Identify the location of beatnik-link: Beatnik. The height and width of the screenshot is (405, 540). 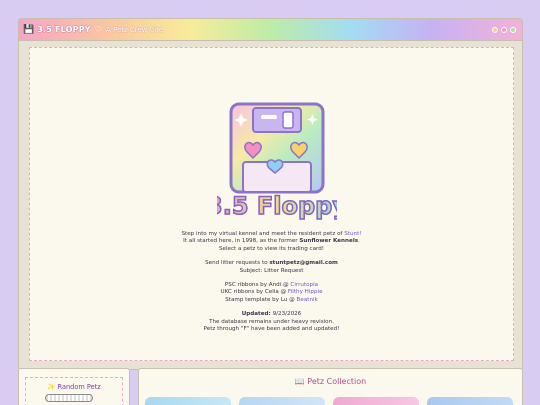
(307, 300).